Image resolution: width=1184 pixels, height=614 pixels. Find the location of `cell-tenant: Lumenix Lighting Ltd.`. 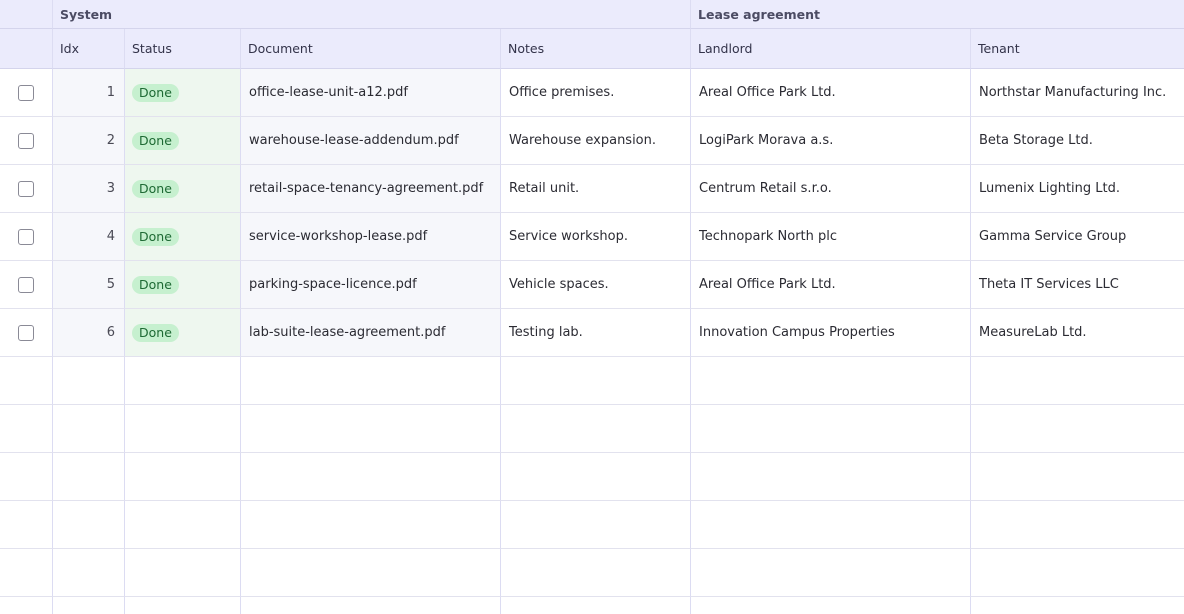

cell-tenant: Lumenix Lighting Ltd. is located at coordinates (1077, 189).